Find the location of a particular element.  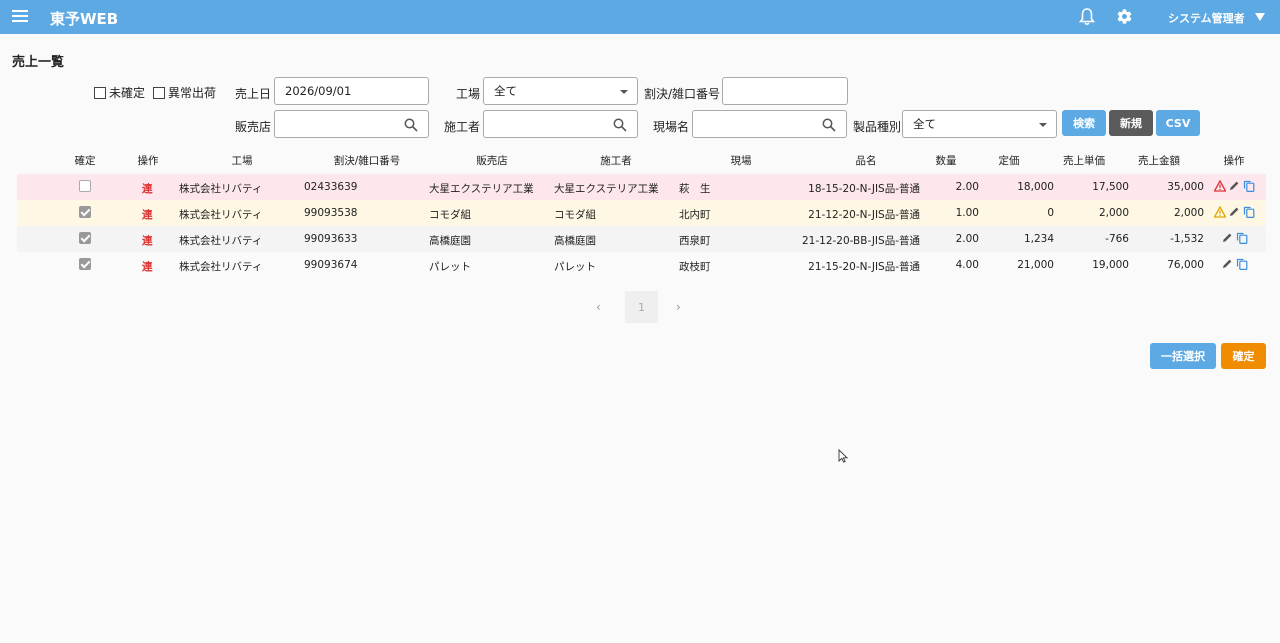

contractor-input is located at coordinates (560, 124).